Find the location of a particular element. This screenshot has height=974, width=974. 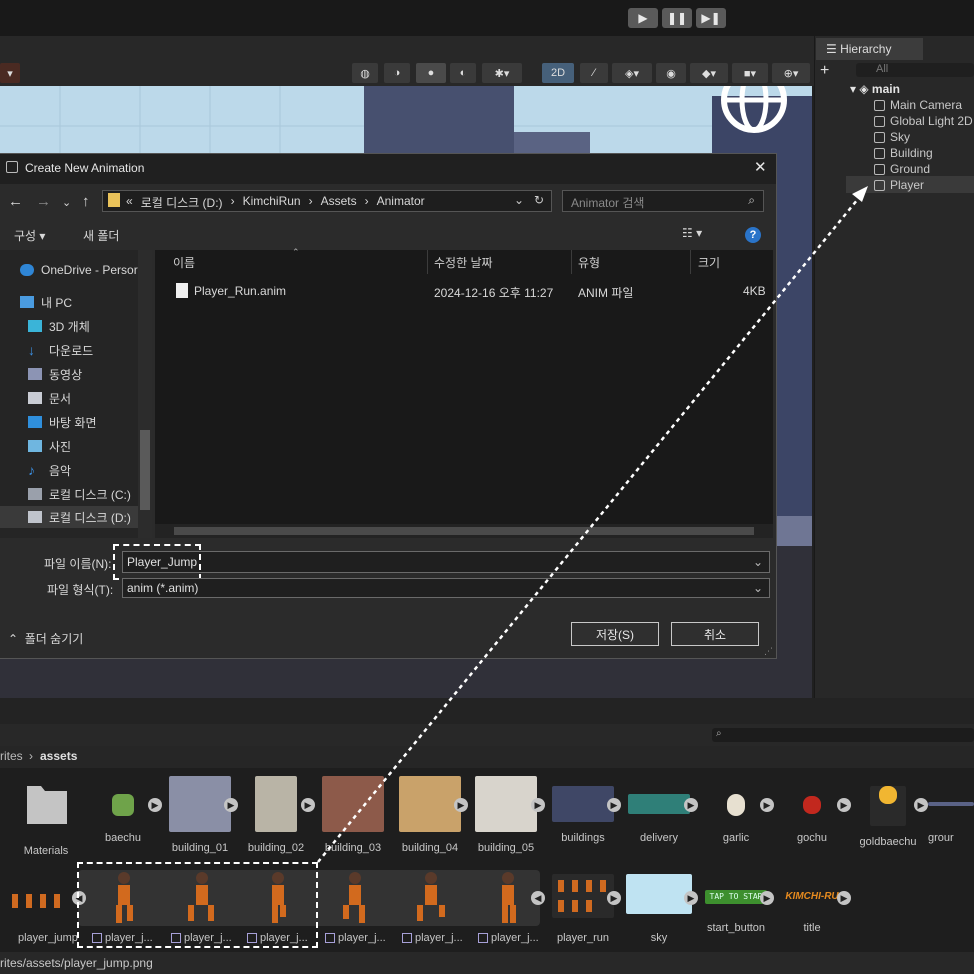

new-folder-button: 새 폴더 is located at coordinates (101, 235).